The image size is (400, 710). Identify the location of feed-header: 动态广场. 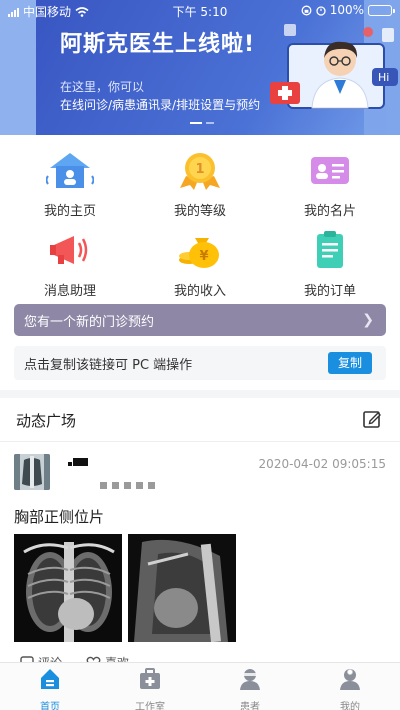
(200, 420).